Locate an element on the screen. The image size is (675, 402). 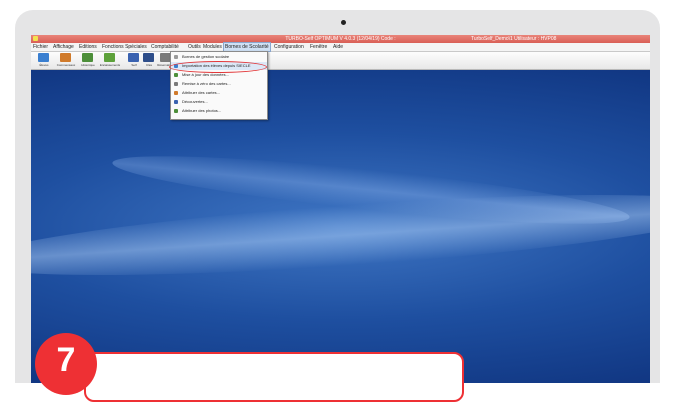
camera-dot is located at coordinates (343, 22).